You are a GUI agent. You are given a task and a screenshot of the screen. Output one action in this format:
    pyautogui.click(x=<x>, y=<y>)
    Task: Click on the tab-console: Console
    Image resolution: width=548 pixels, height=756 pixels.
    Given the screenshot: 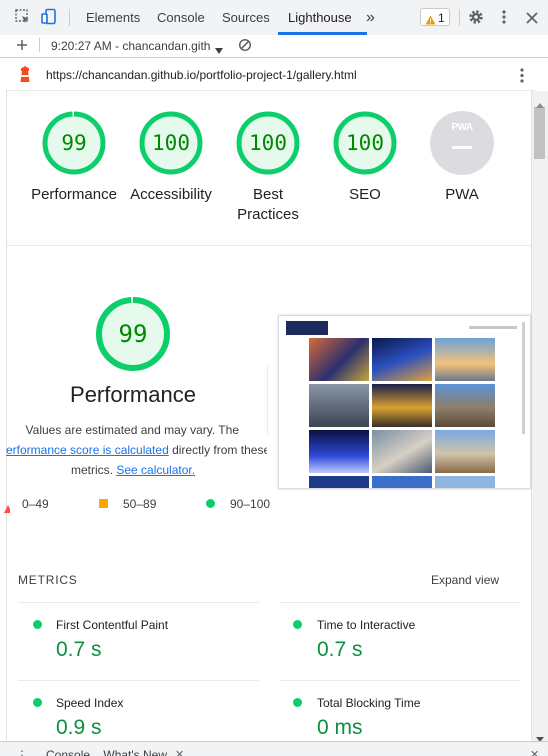 What is the action you would take?
    pyautogui.click(x=181, y=17)
    